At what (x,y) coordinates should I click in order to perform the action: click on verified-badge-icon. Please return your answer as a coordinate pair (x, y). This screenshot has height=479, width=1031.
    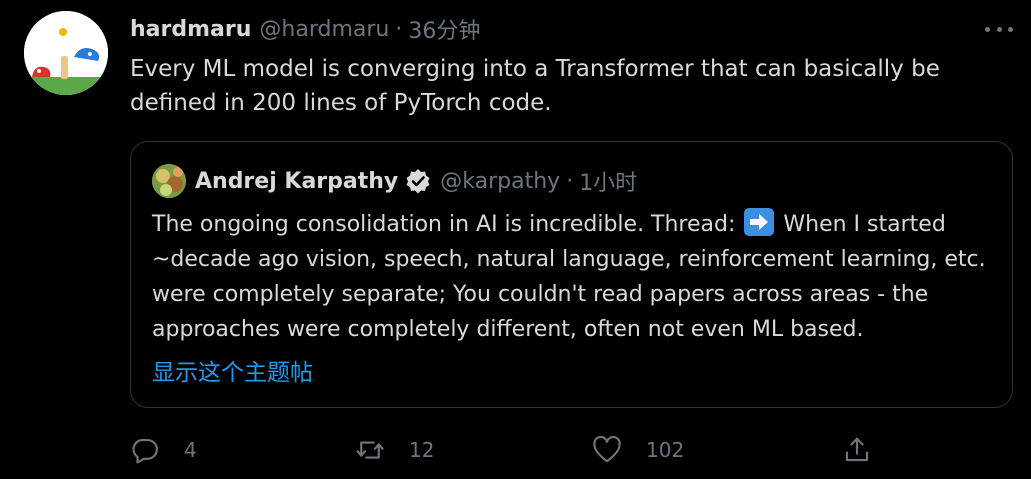
    Looking at the image, I should click on (418, 181).